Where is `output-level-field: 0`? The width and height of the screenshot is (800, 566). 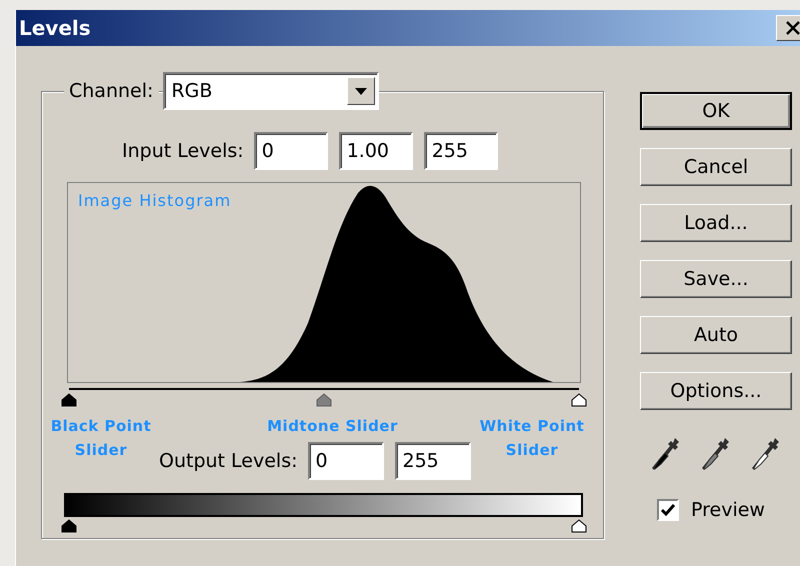 output-level-field: 0 is located at coordinates (346, 461).